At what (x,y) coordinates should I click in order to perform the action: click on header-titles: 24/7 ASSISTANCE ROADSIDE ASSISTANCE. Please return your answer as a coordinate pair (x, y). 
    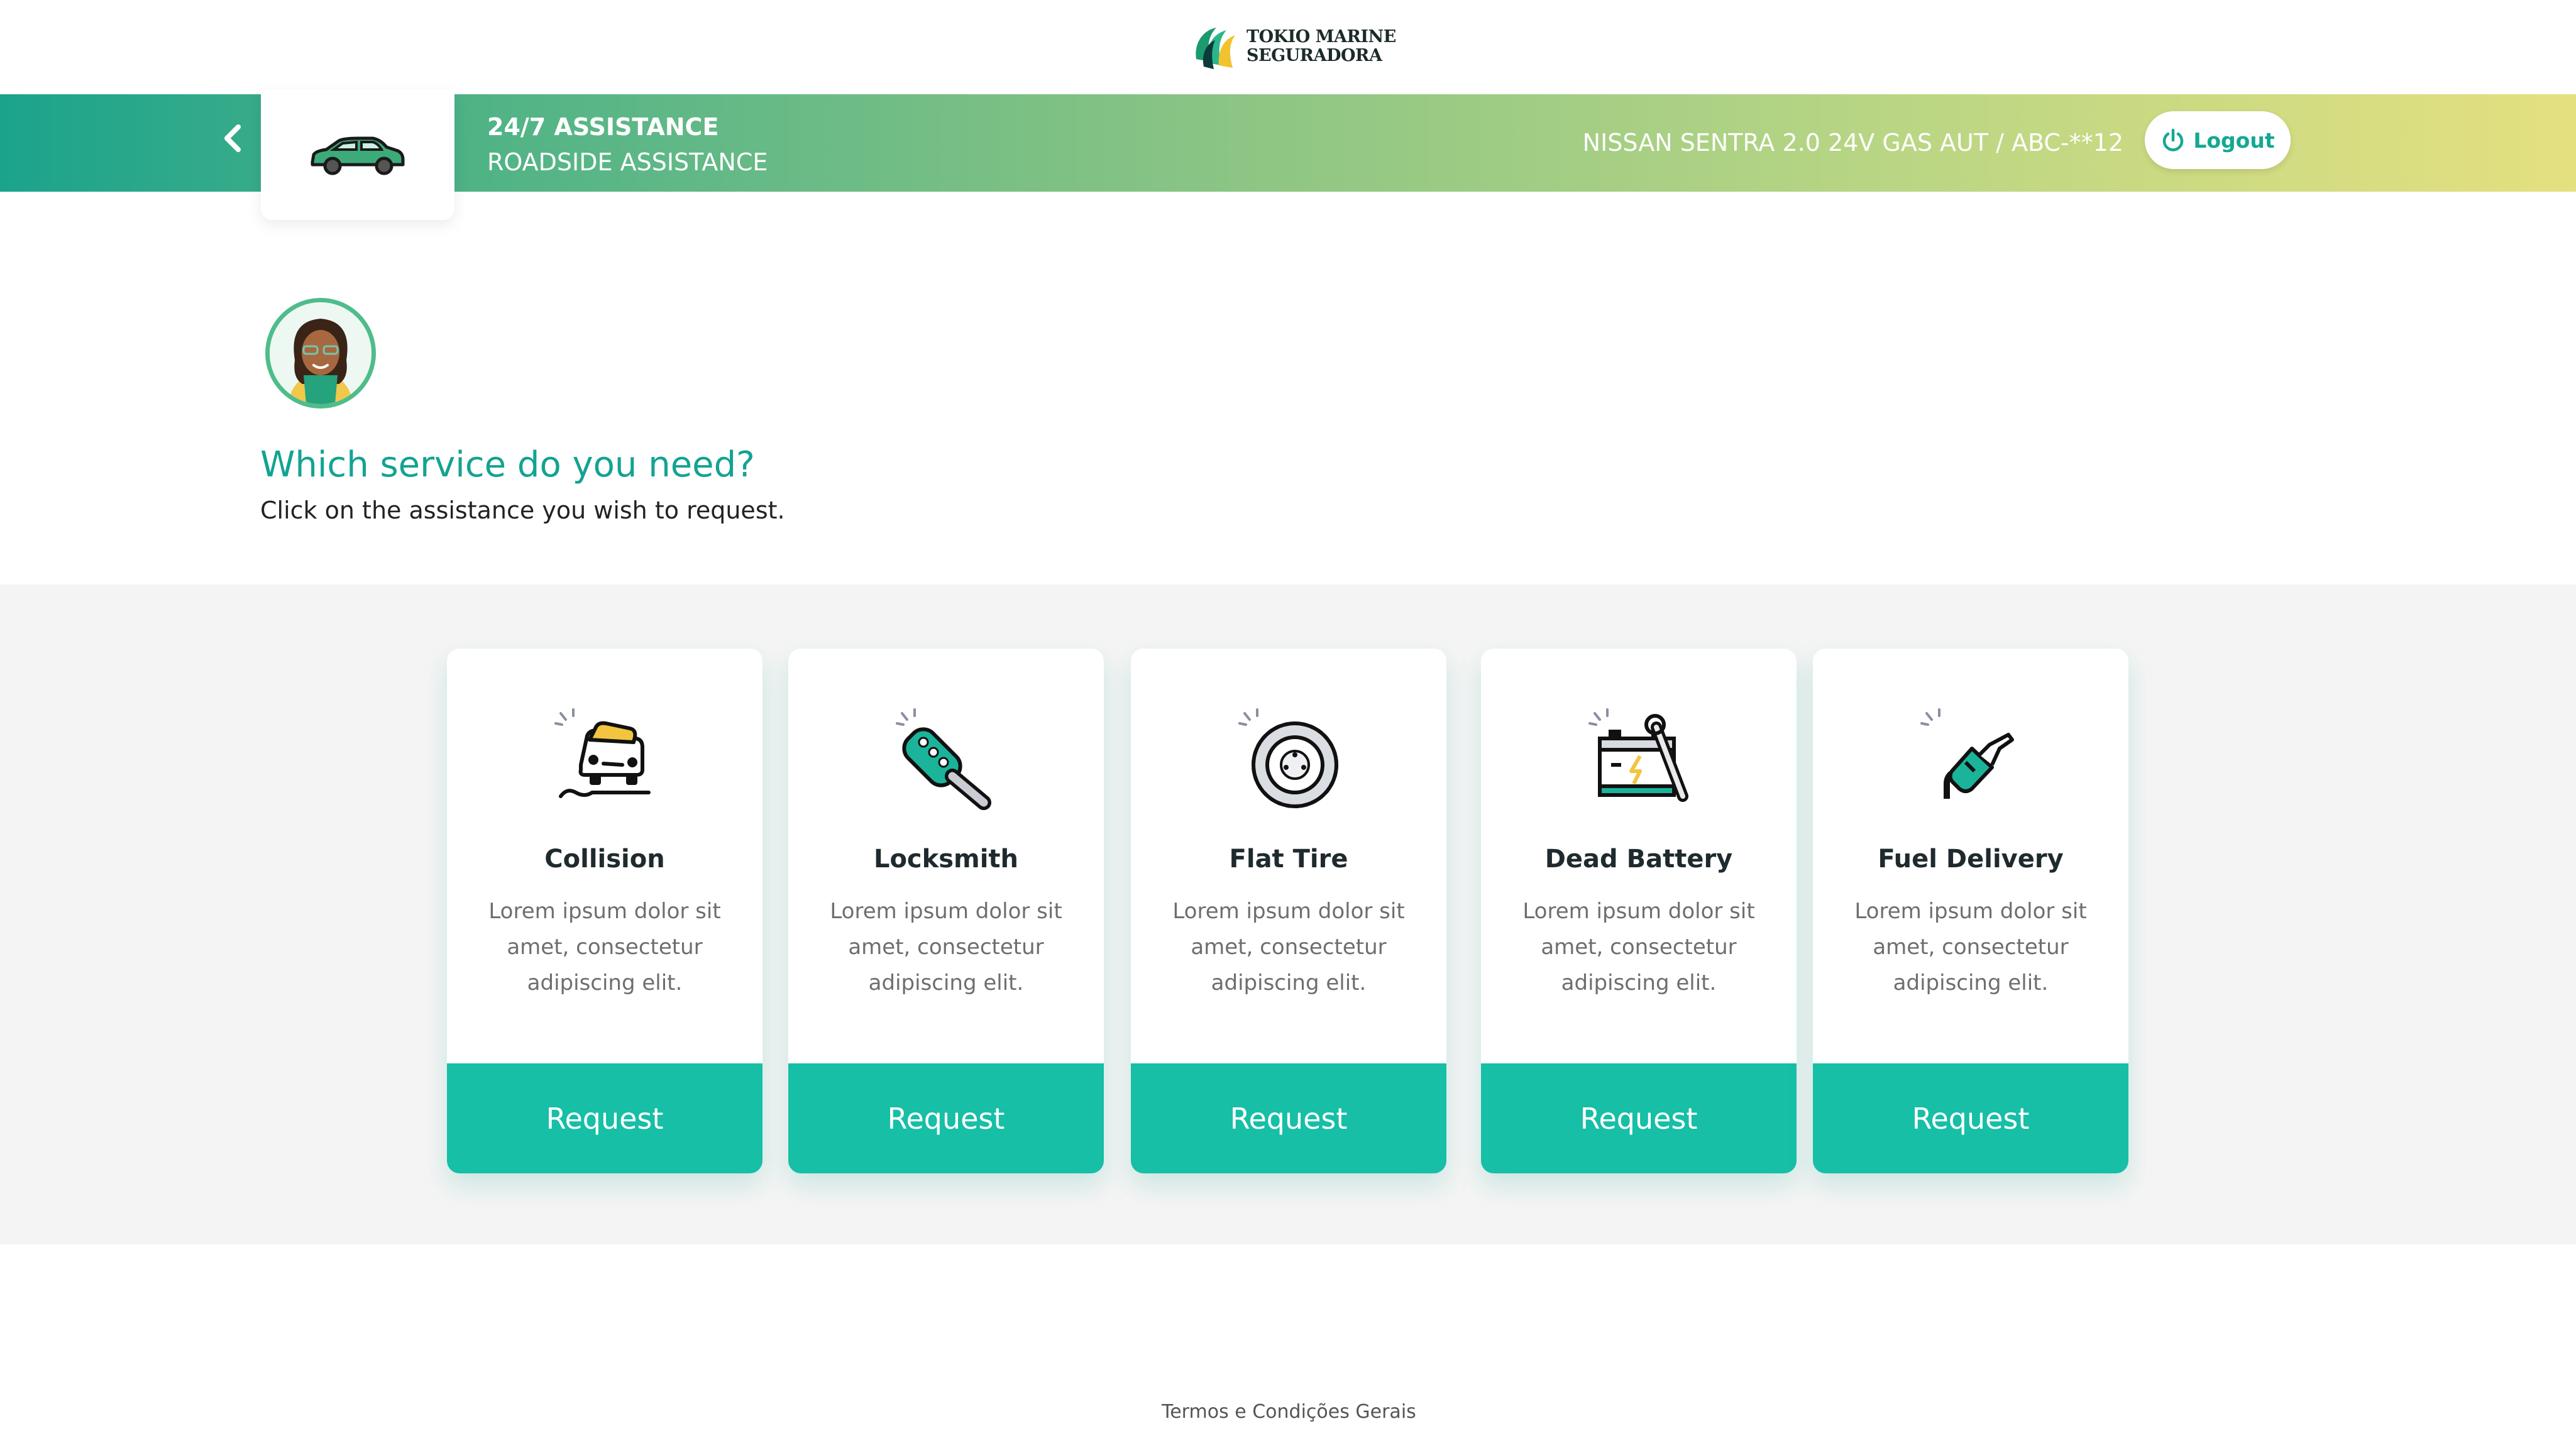
    Looking at the image, I should click on (628, 144).